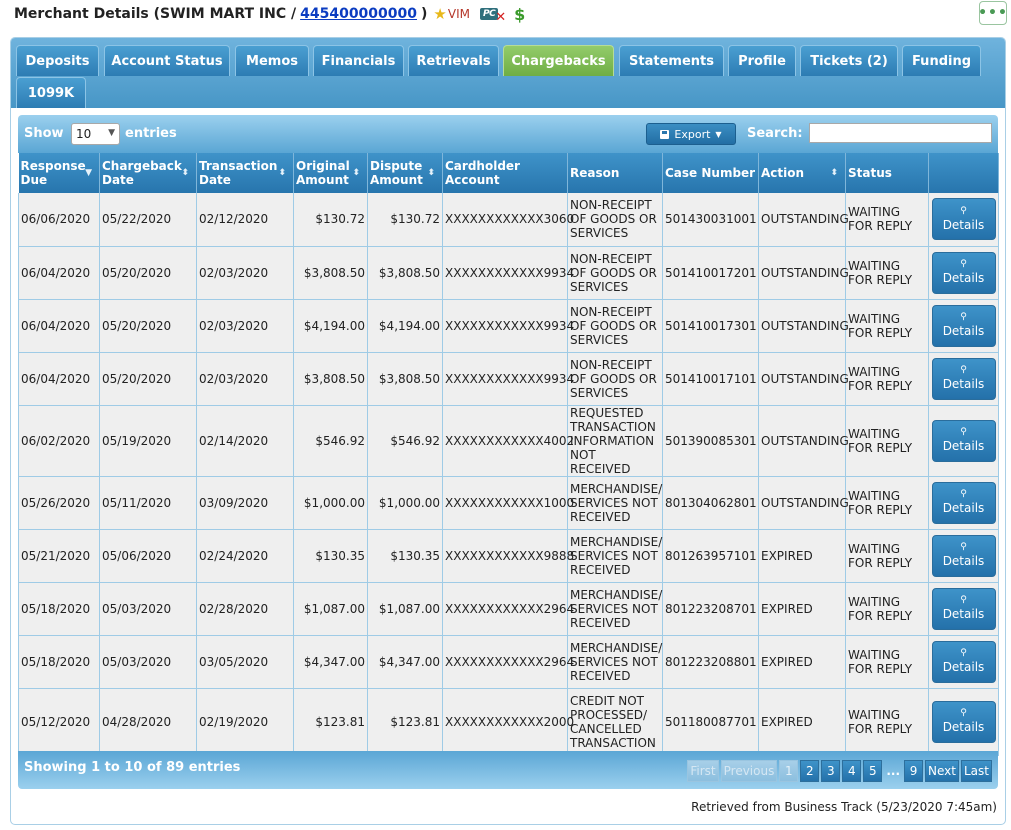  I want to click on cell-dispute-amount: $1,087.00, so click(405, 609).